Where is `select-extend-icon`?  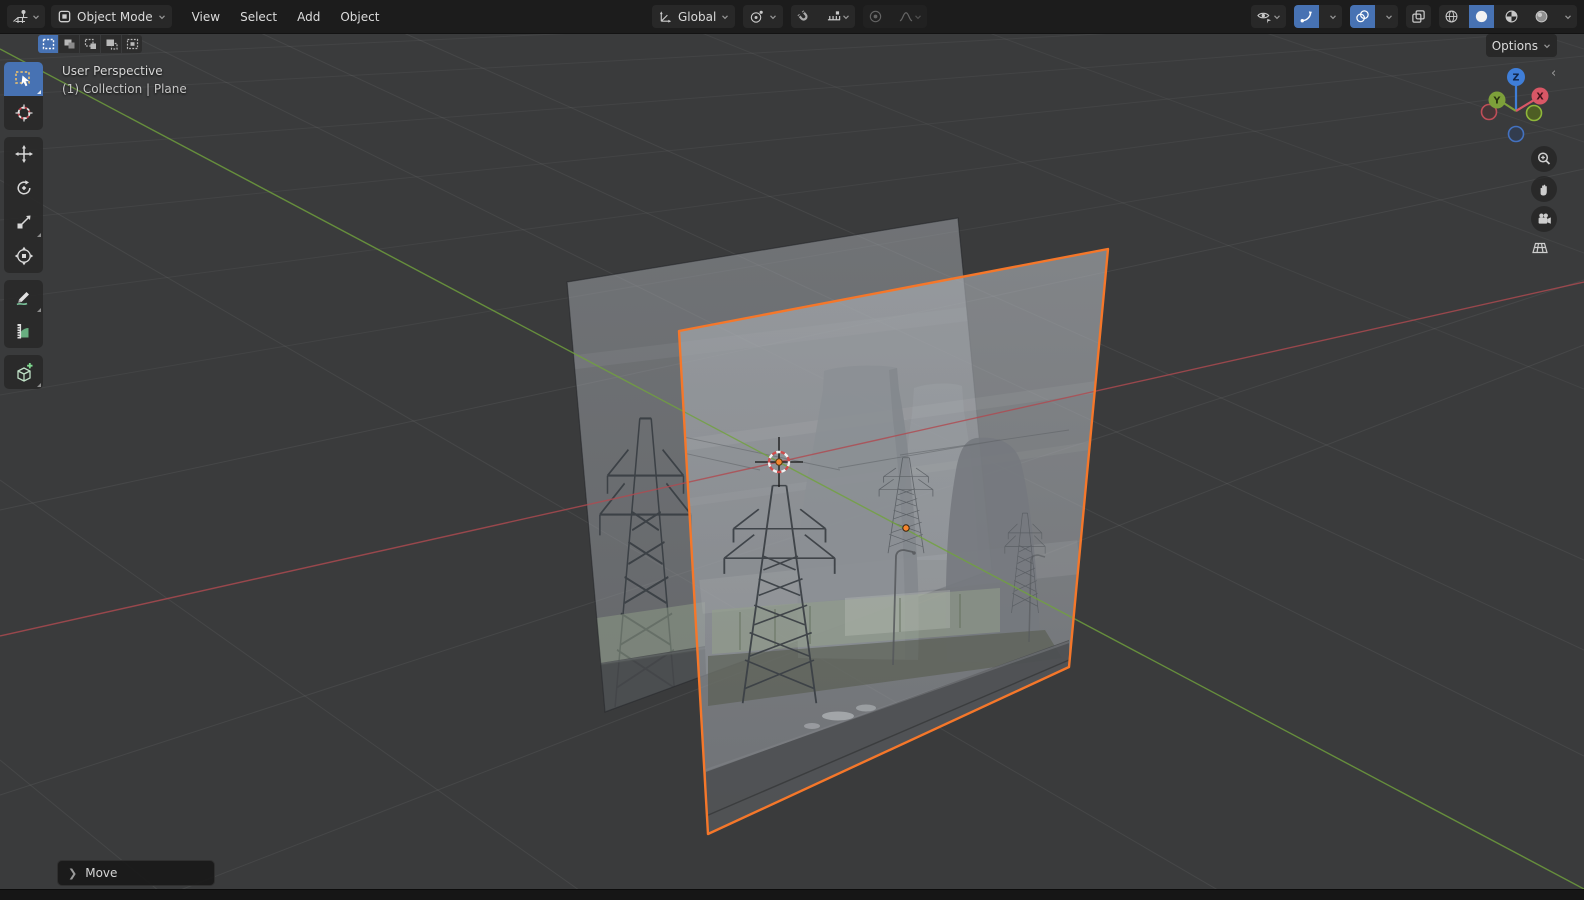 select-extend-icon is located at coordinates (69, 44).